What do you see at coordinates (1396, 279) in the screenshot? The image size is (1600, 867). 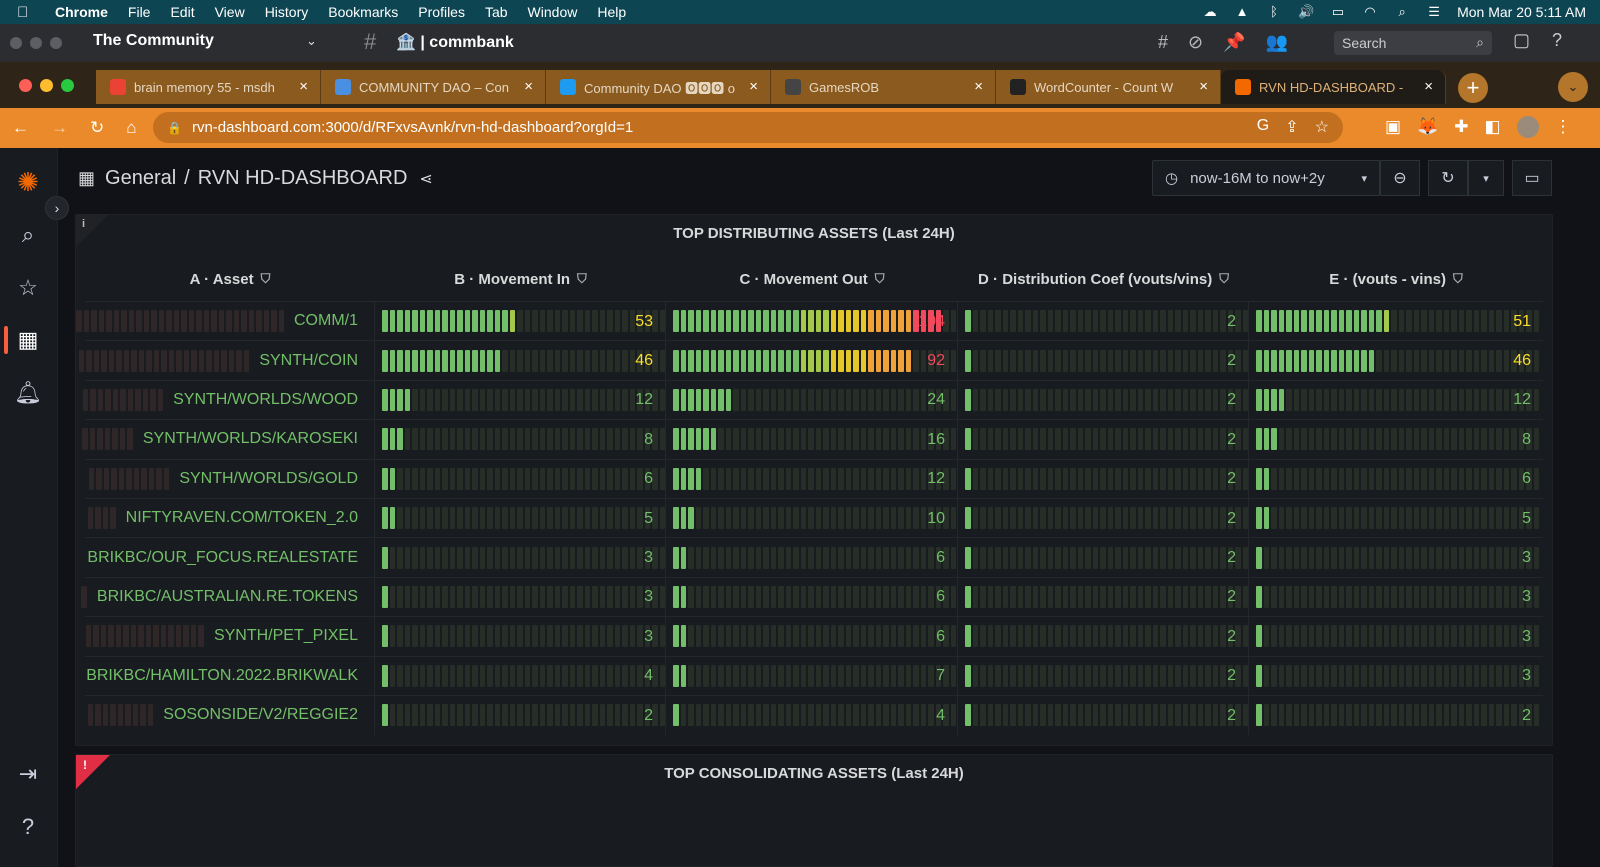 I see `column-header-4: E · (vouts - vins) ⛉` at bounding box center [1396, 279].